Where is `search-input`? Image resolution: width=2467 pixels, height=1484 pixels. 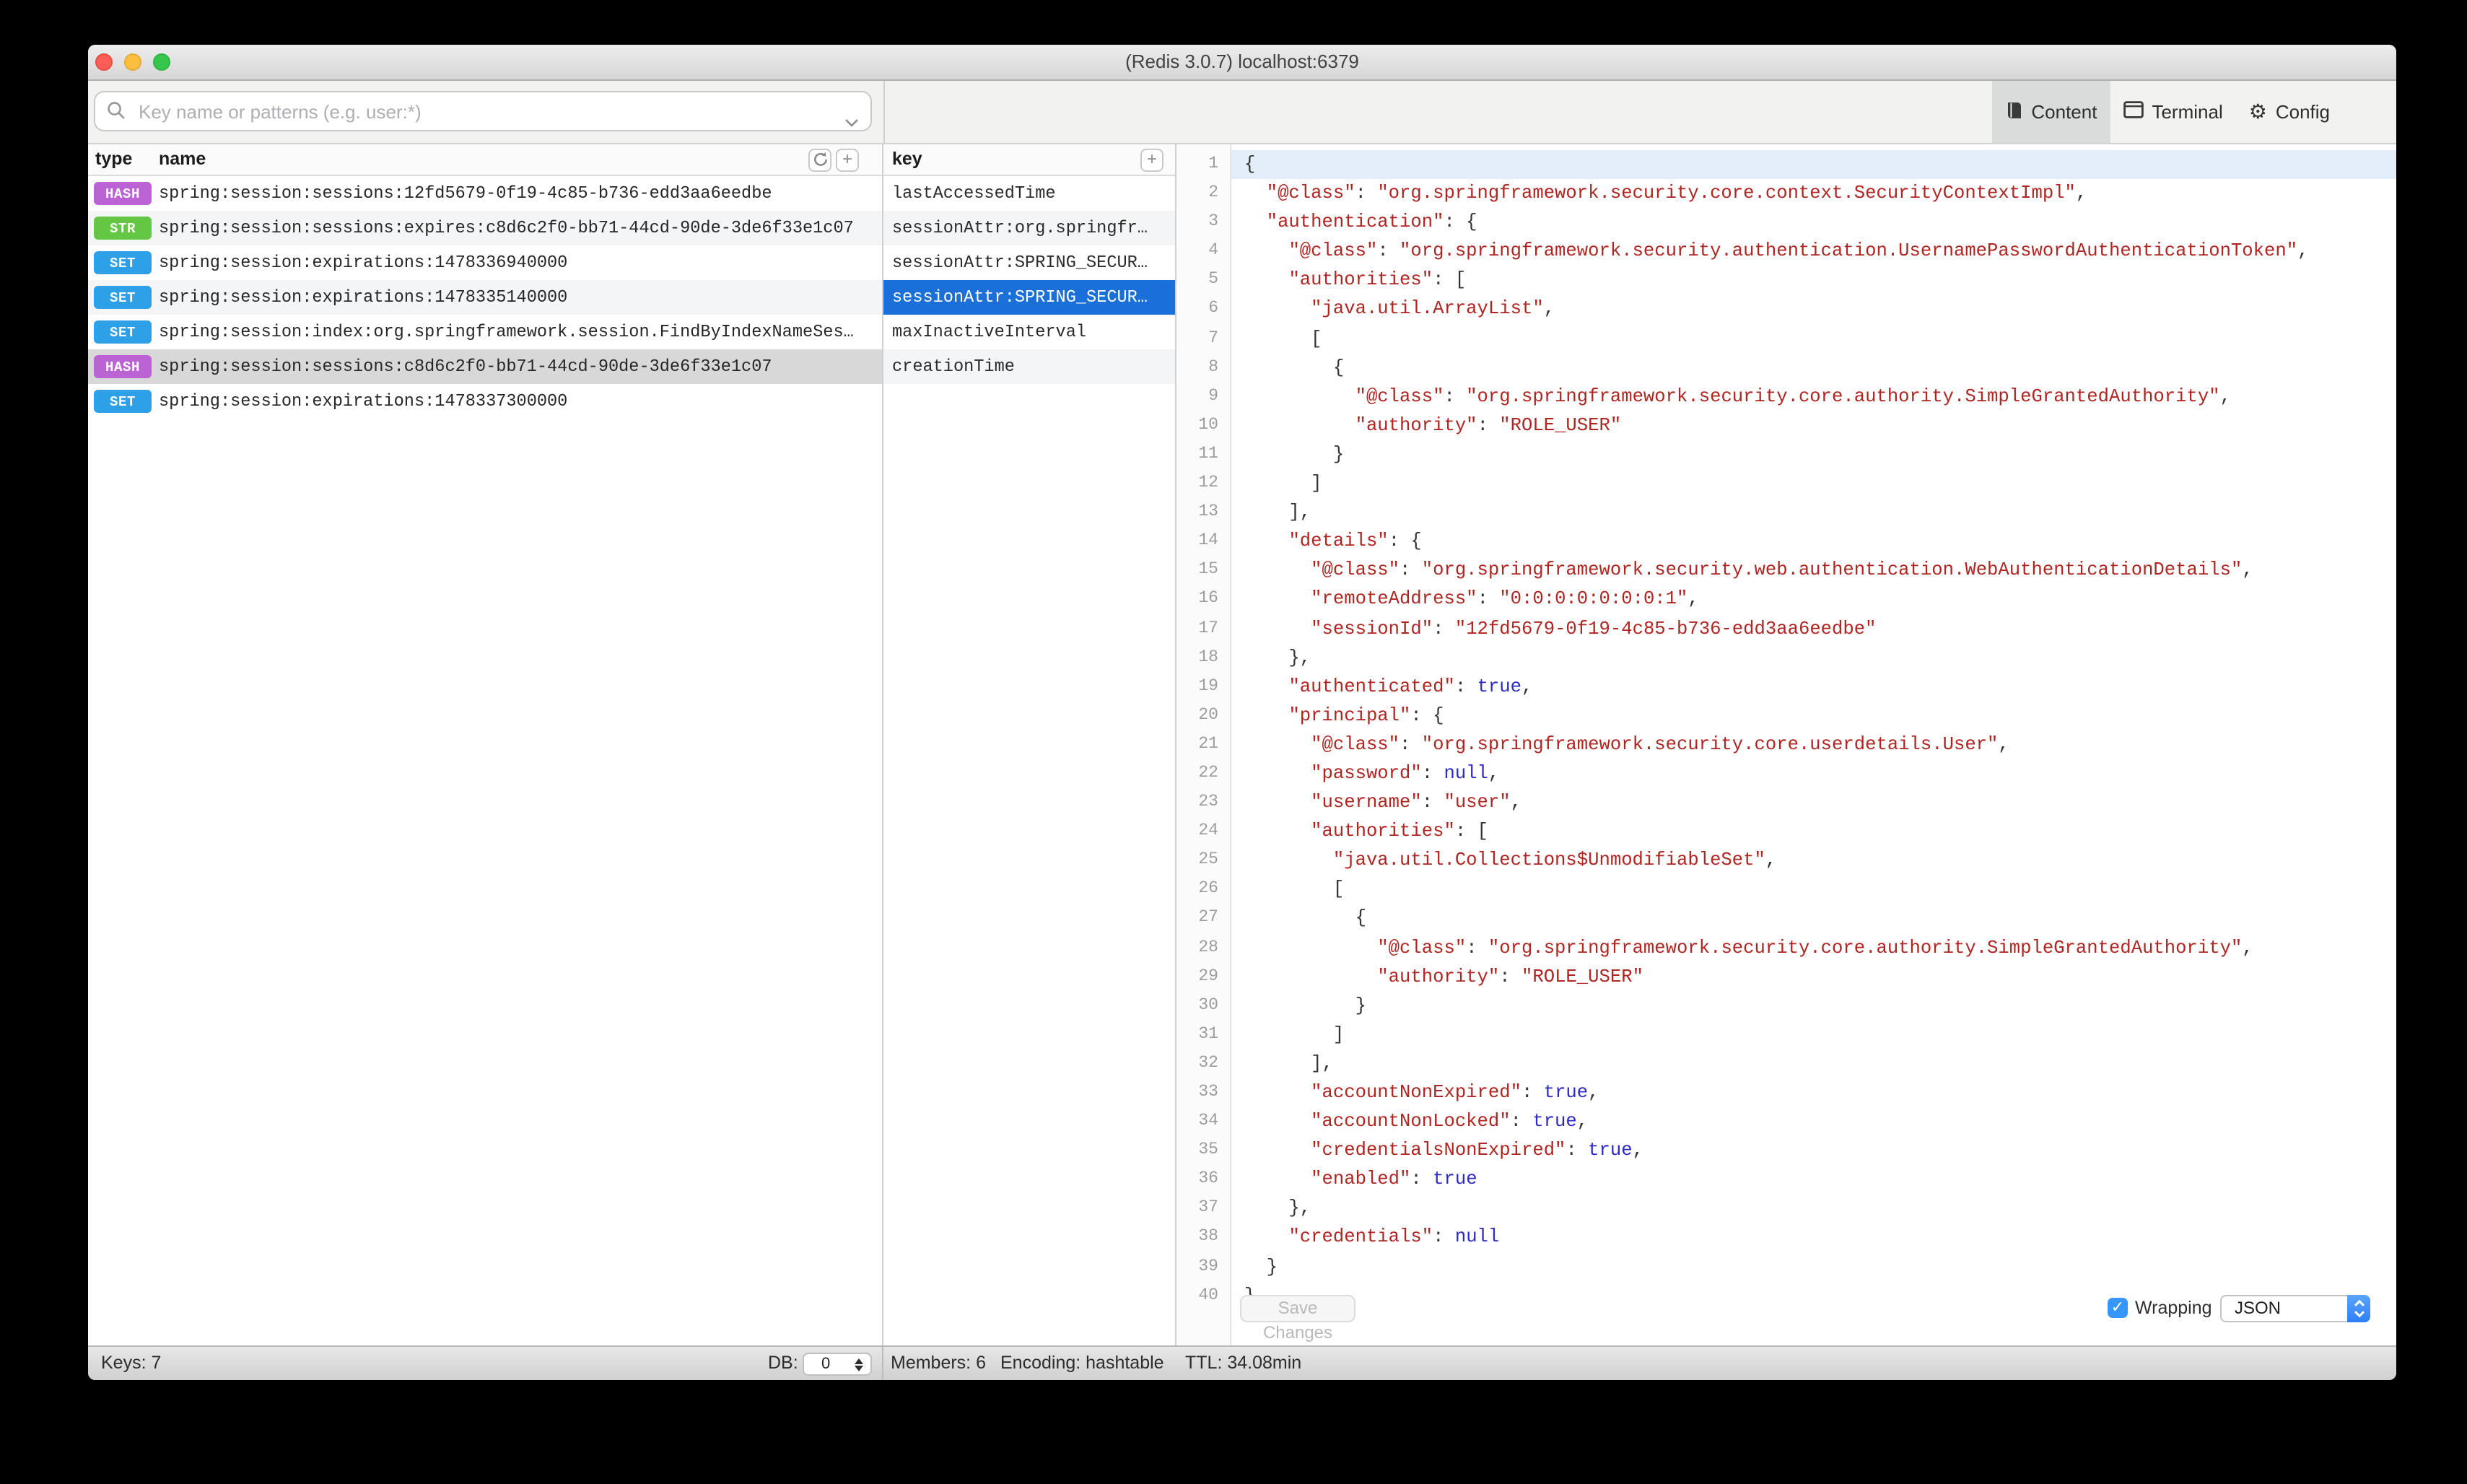 search-input is located at coordinates (483, 111).